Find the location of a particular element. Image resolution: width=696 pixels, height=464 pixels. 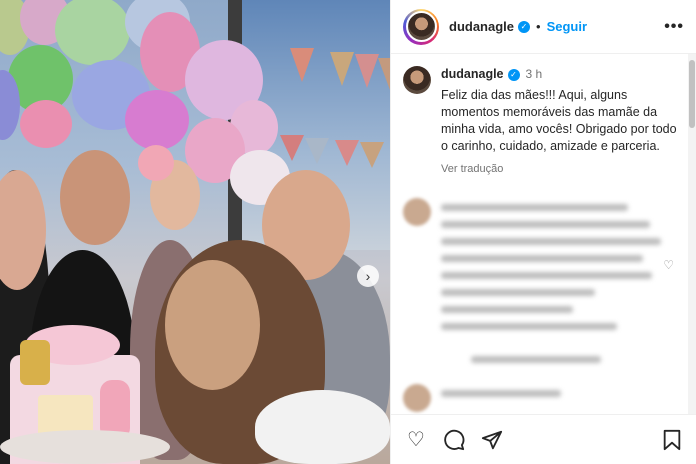

more-options-icon: ••• is located at coordinates (674, 27).